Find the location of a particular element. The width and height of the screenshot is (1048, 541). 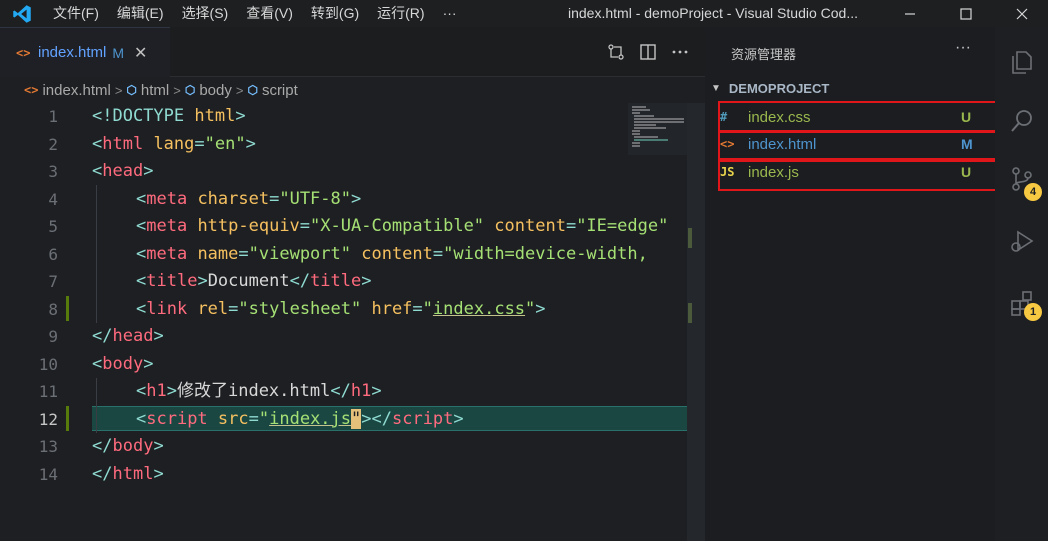

tab-close-icon: ✕ is located at coordinates (140, 53).